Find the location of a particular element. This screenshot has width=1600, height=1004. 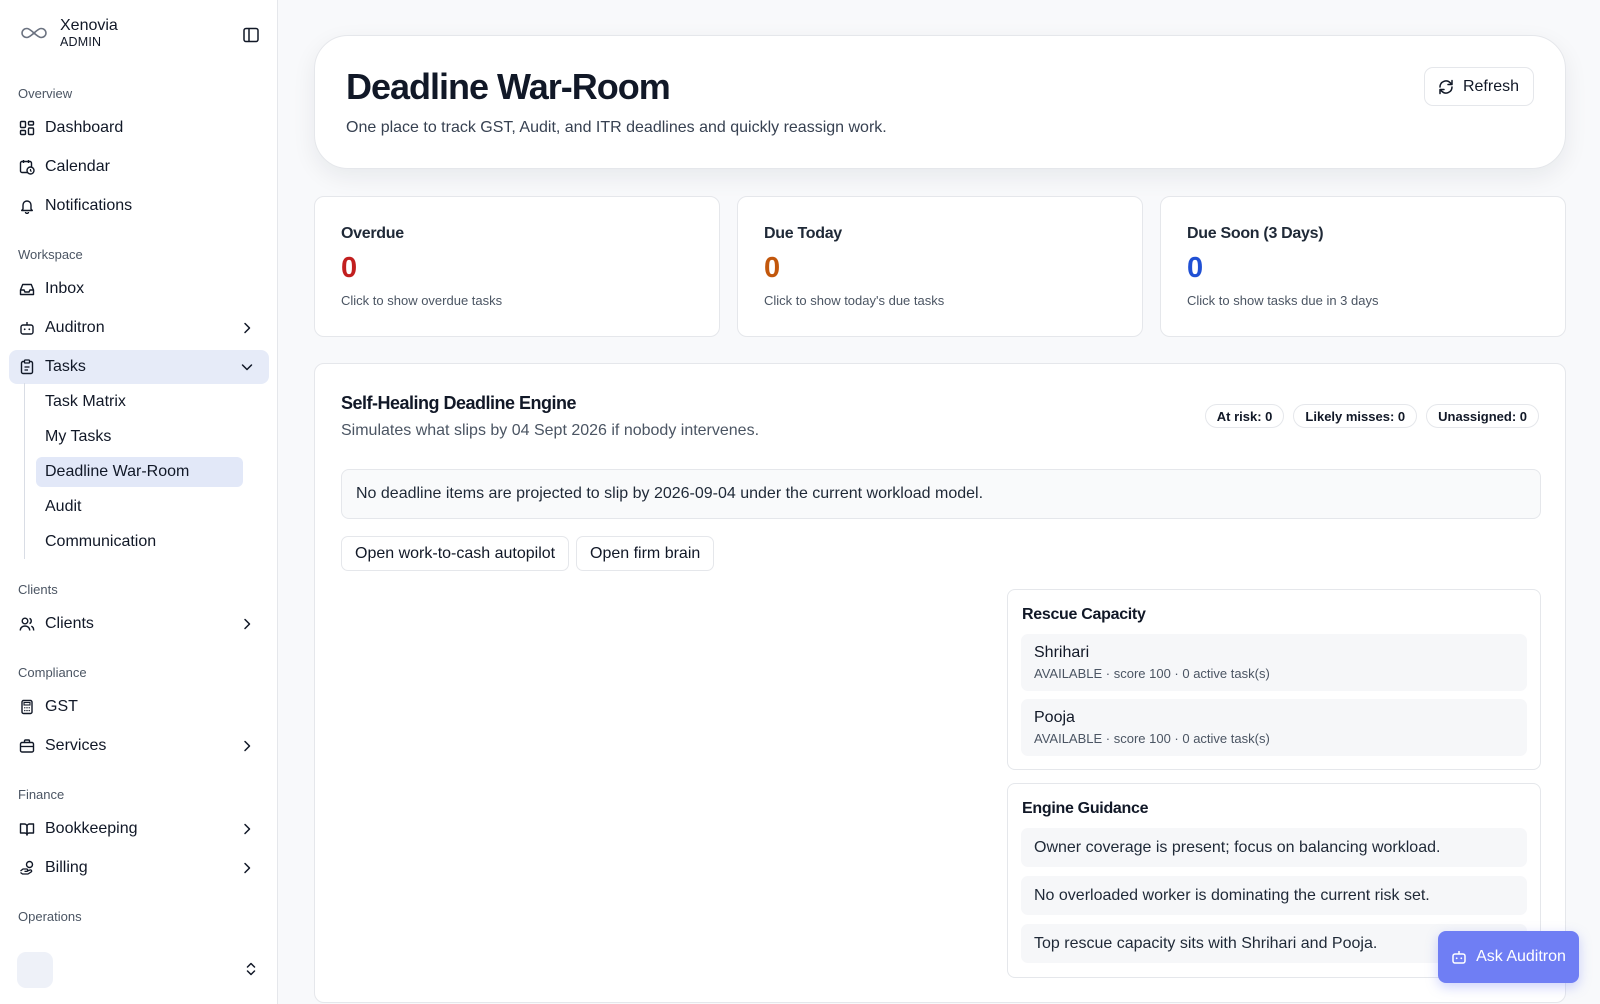

unassigned-badge: Unassigned: 0 is located at coordinates (1482, 416).